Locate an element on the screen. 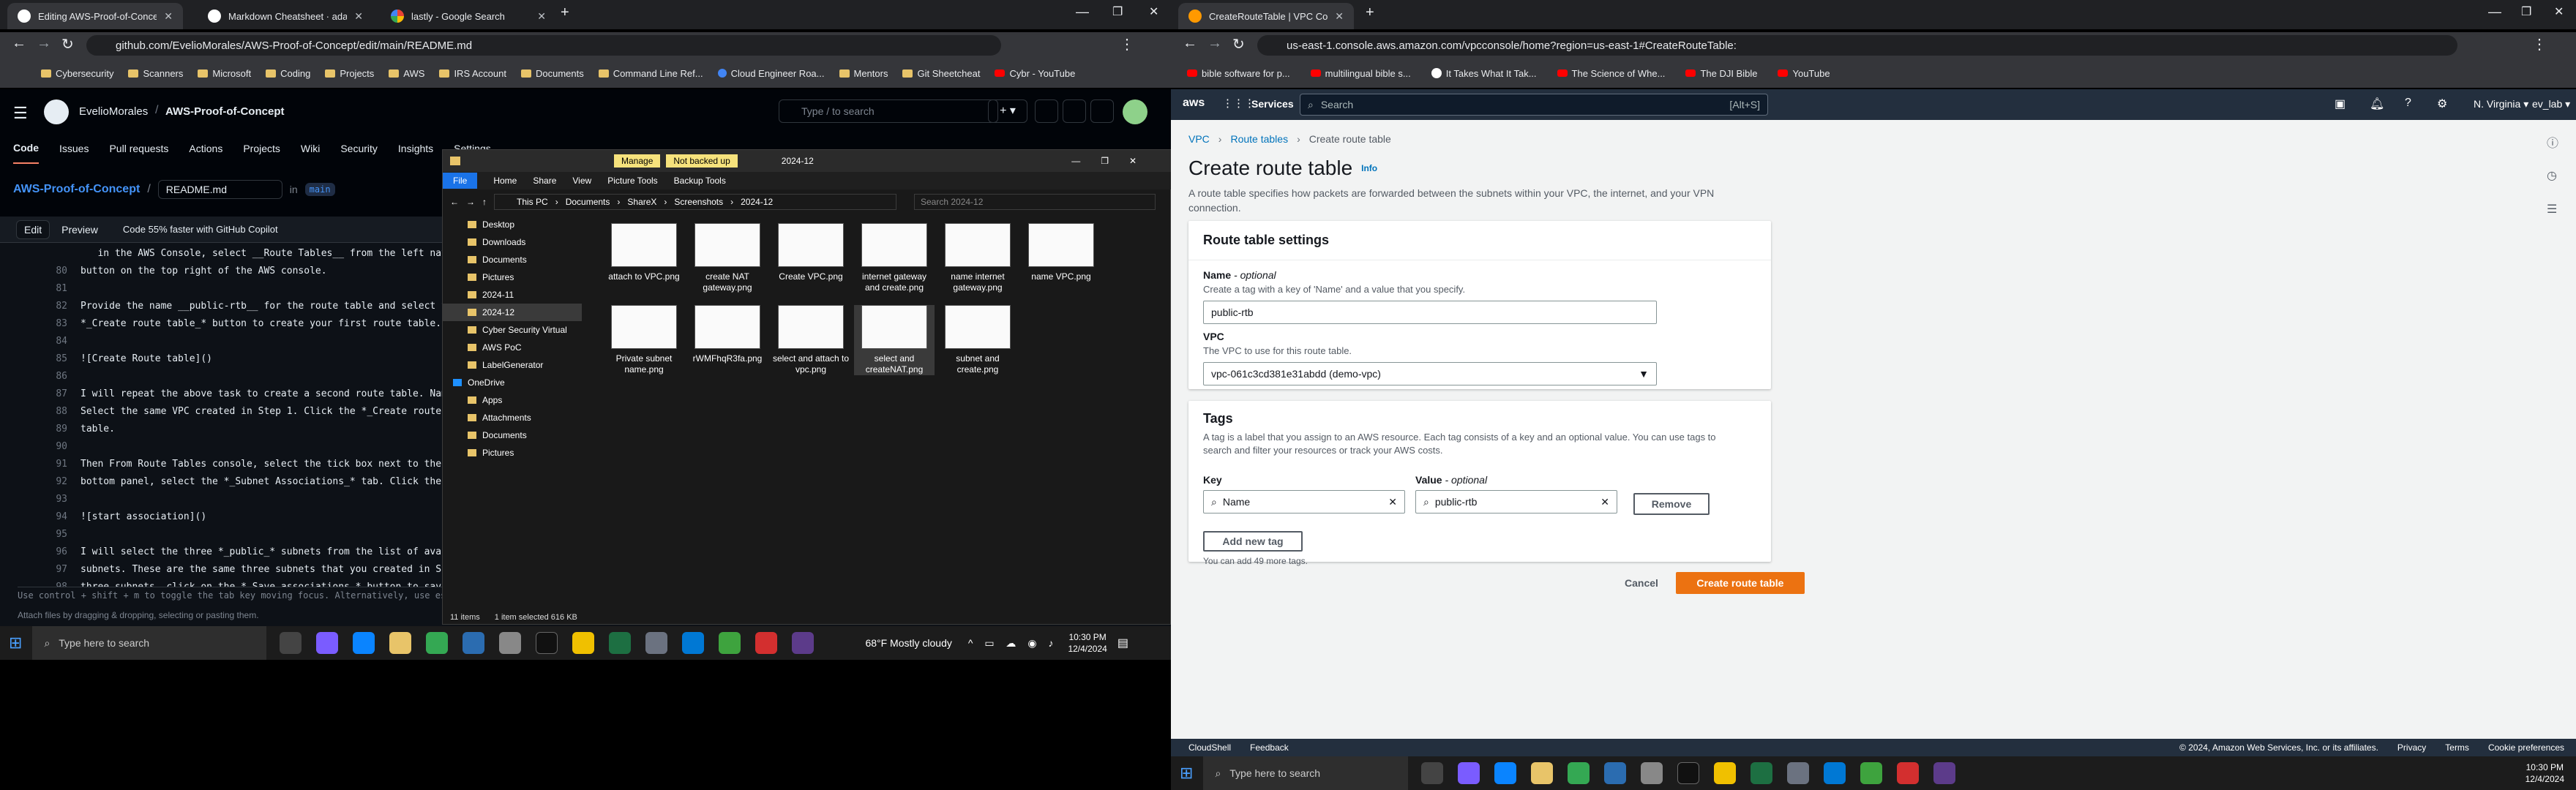  weather-widget: 68°F Mostly cloudy is located at coordinates (908, 643).